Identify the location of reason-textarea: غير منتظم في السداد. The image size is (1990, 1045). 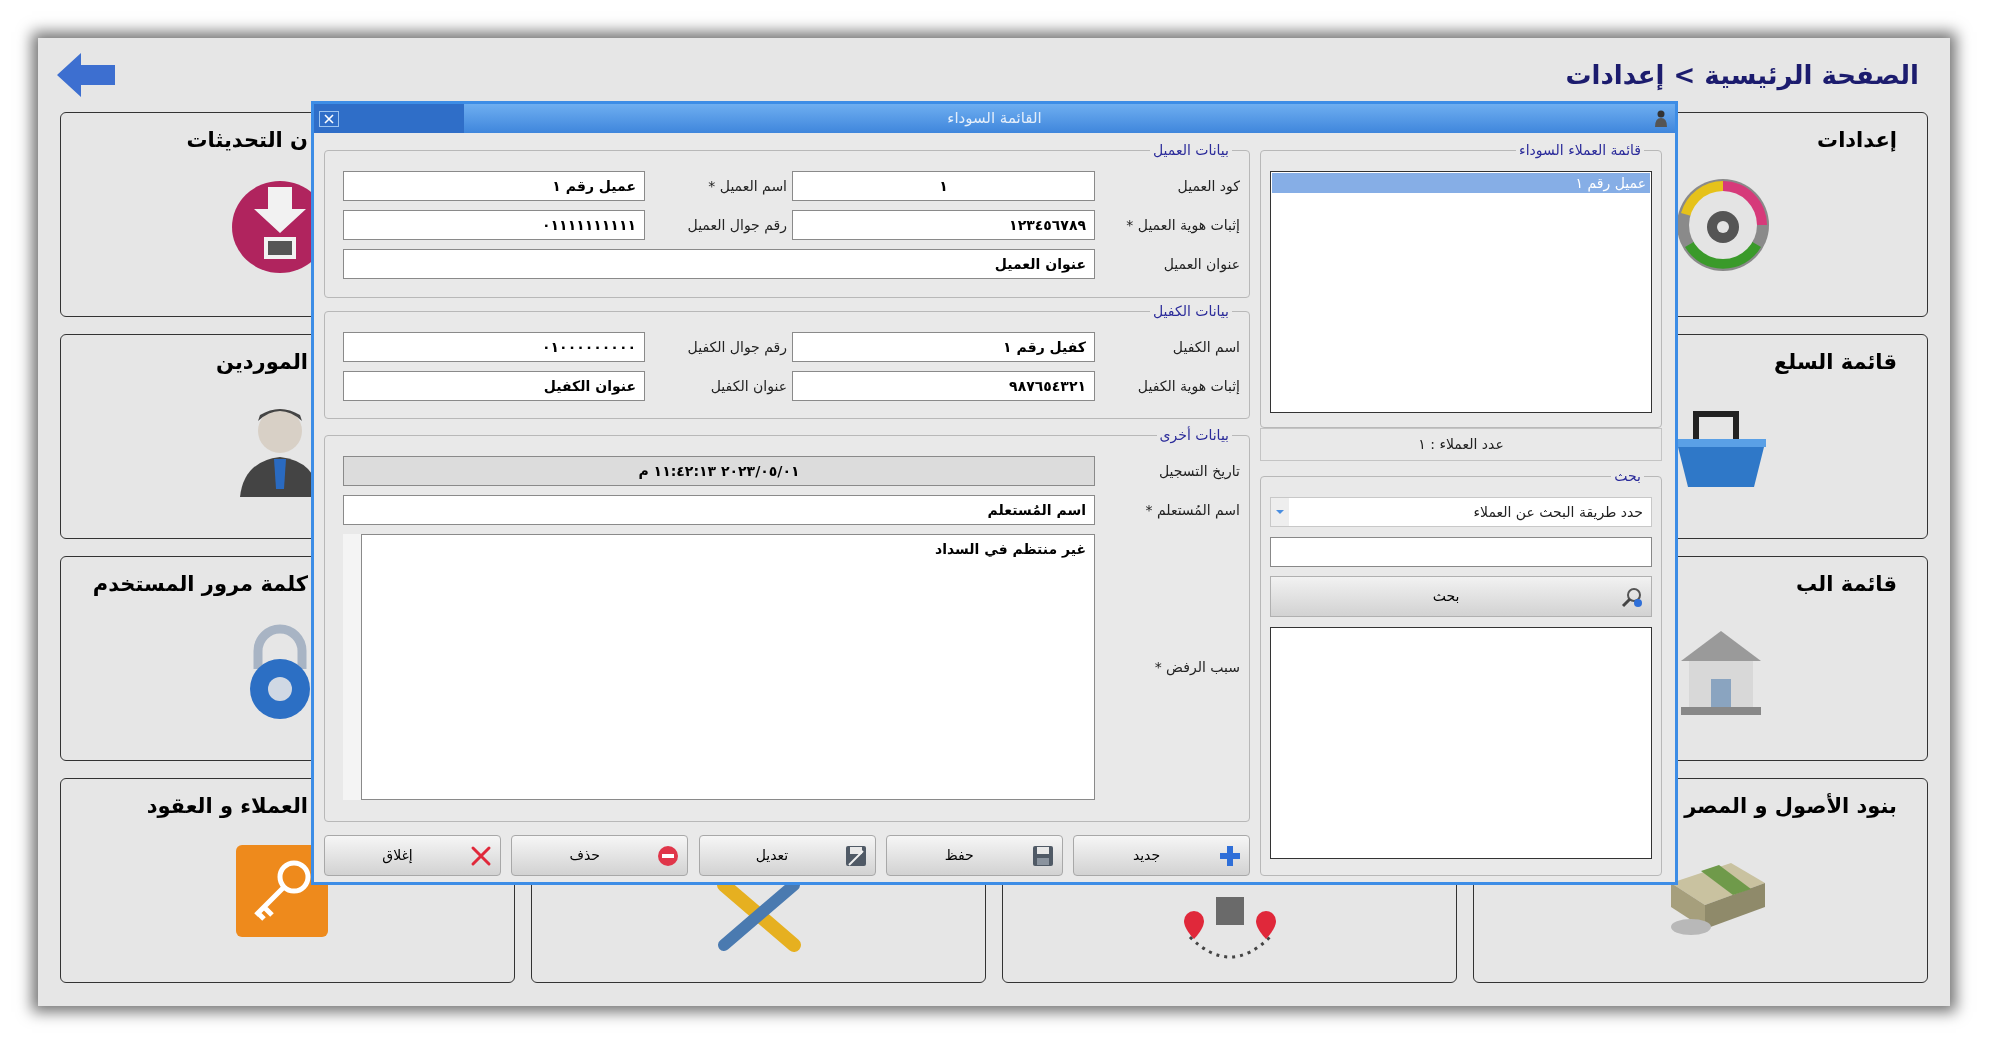
(728, 667).